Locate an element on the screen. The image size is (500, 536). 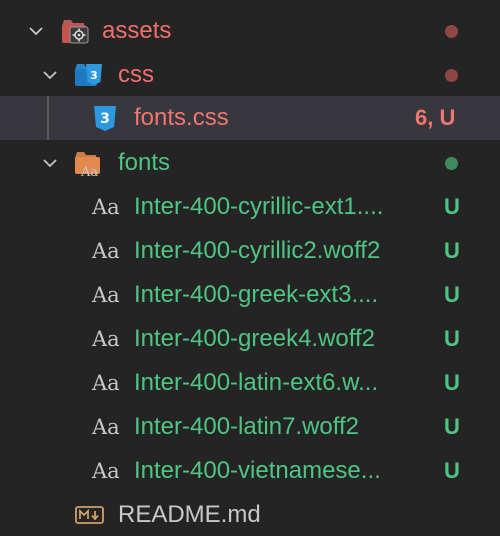
tree-item-font-file: Aa Inter-400-cyrillic-ext1.... U is located at coordinates (250, 207).